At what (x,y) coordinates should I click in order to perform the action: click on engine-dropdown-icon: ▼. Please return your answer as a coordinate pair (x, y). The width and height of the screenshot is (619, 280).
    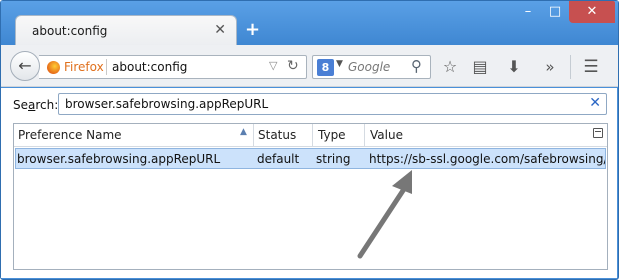
    Looking at the image, I should click on (339, 64).